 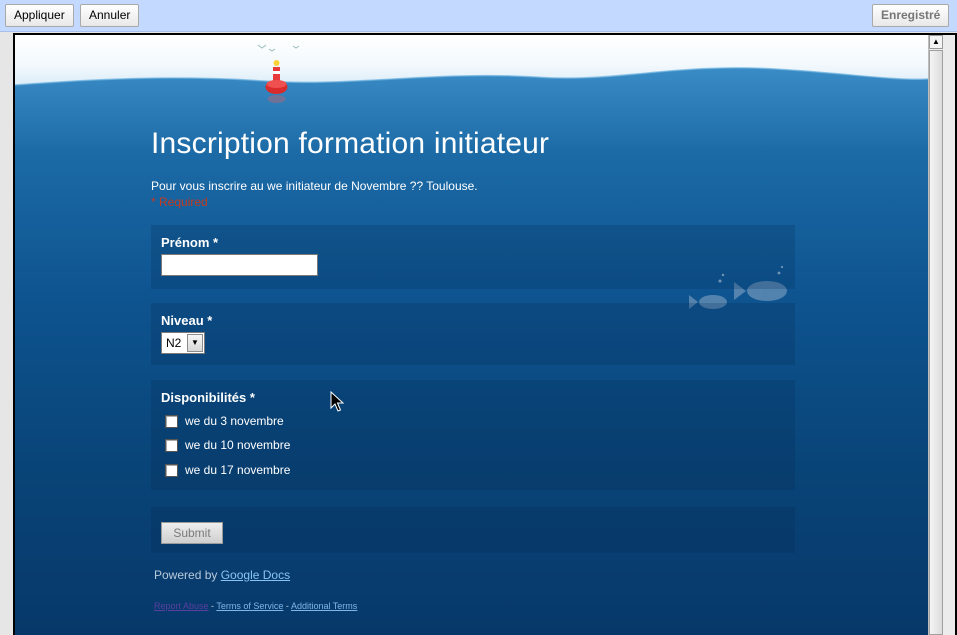 I want to click on saved-button: Enregistré, so click(x=911, y=15).